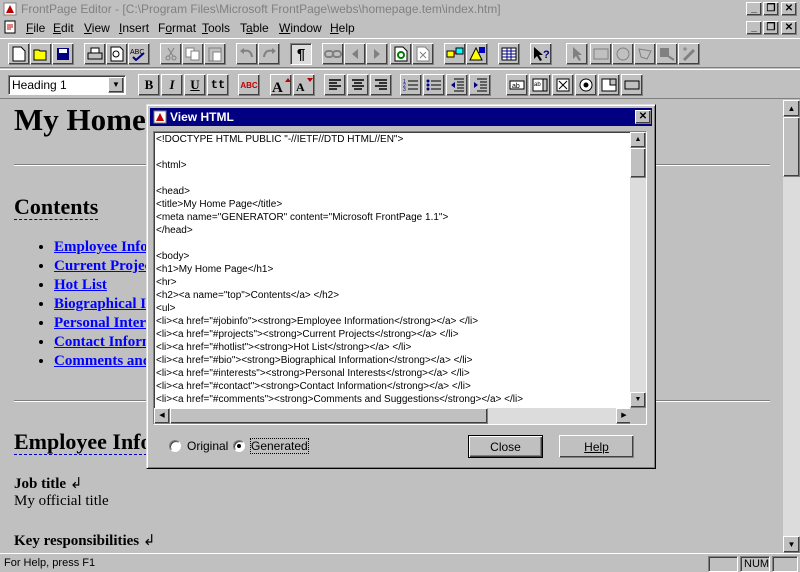  I want to click on radio-original: Original, so click(198, 446).